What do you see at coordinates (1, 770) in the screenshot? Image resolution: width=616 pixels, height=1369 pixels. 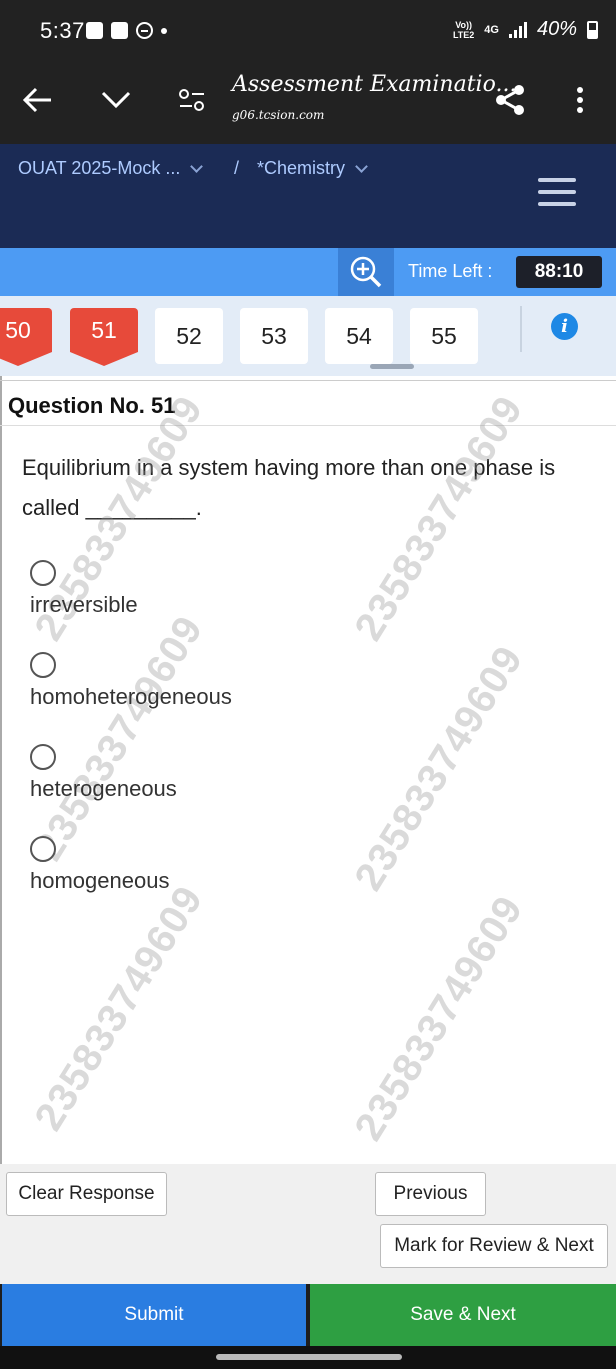 I see `panel-border` at bounding box center [1, 770].